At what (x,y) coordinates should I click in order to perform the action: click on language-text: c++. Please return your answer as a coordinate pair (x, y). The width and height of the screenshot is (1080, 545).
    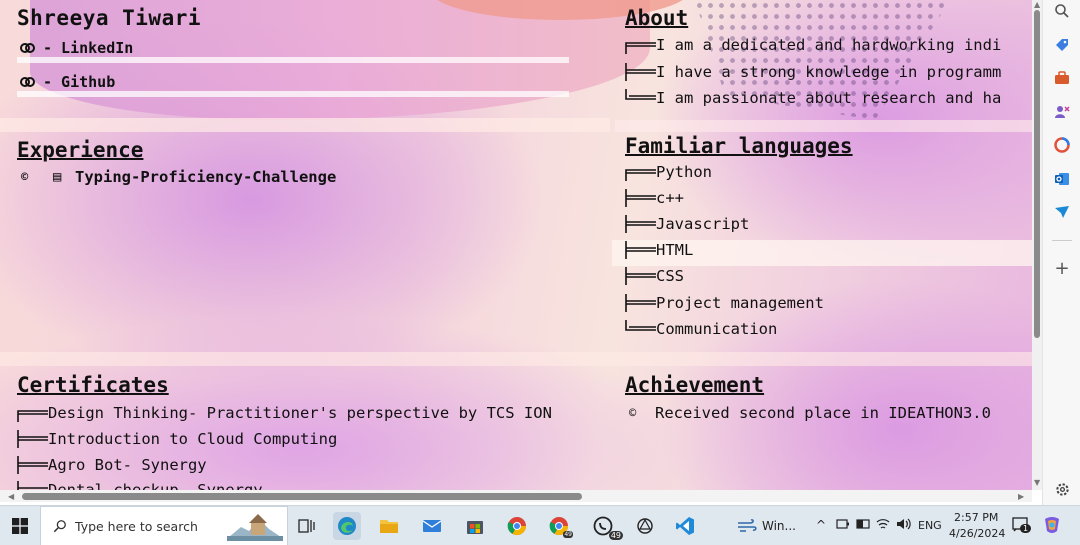
    Looking at the image, I should click on (670, 198).